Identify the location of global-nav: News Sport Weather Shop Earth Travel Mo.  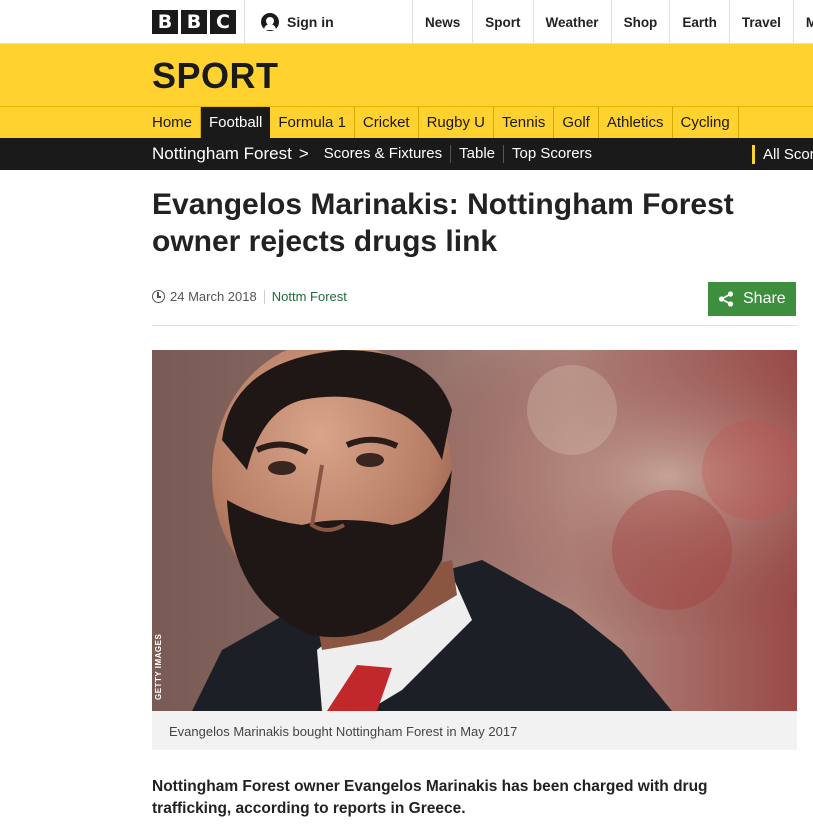
(612, 22).